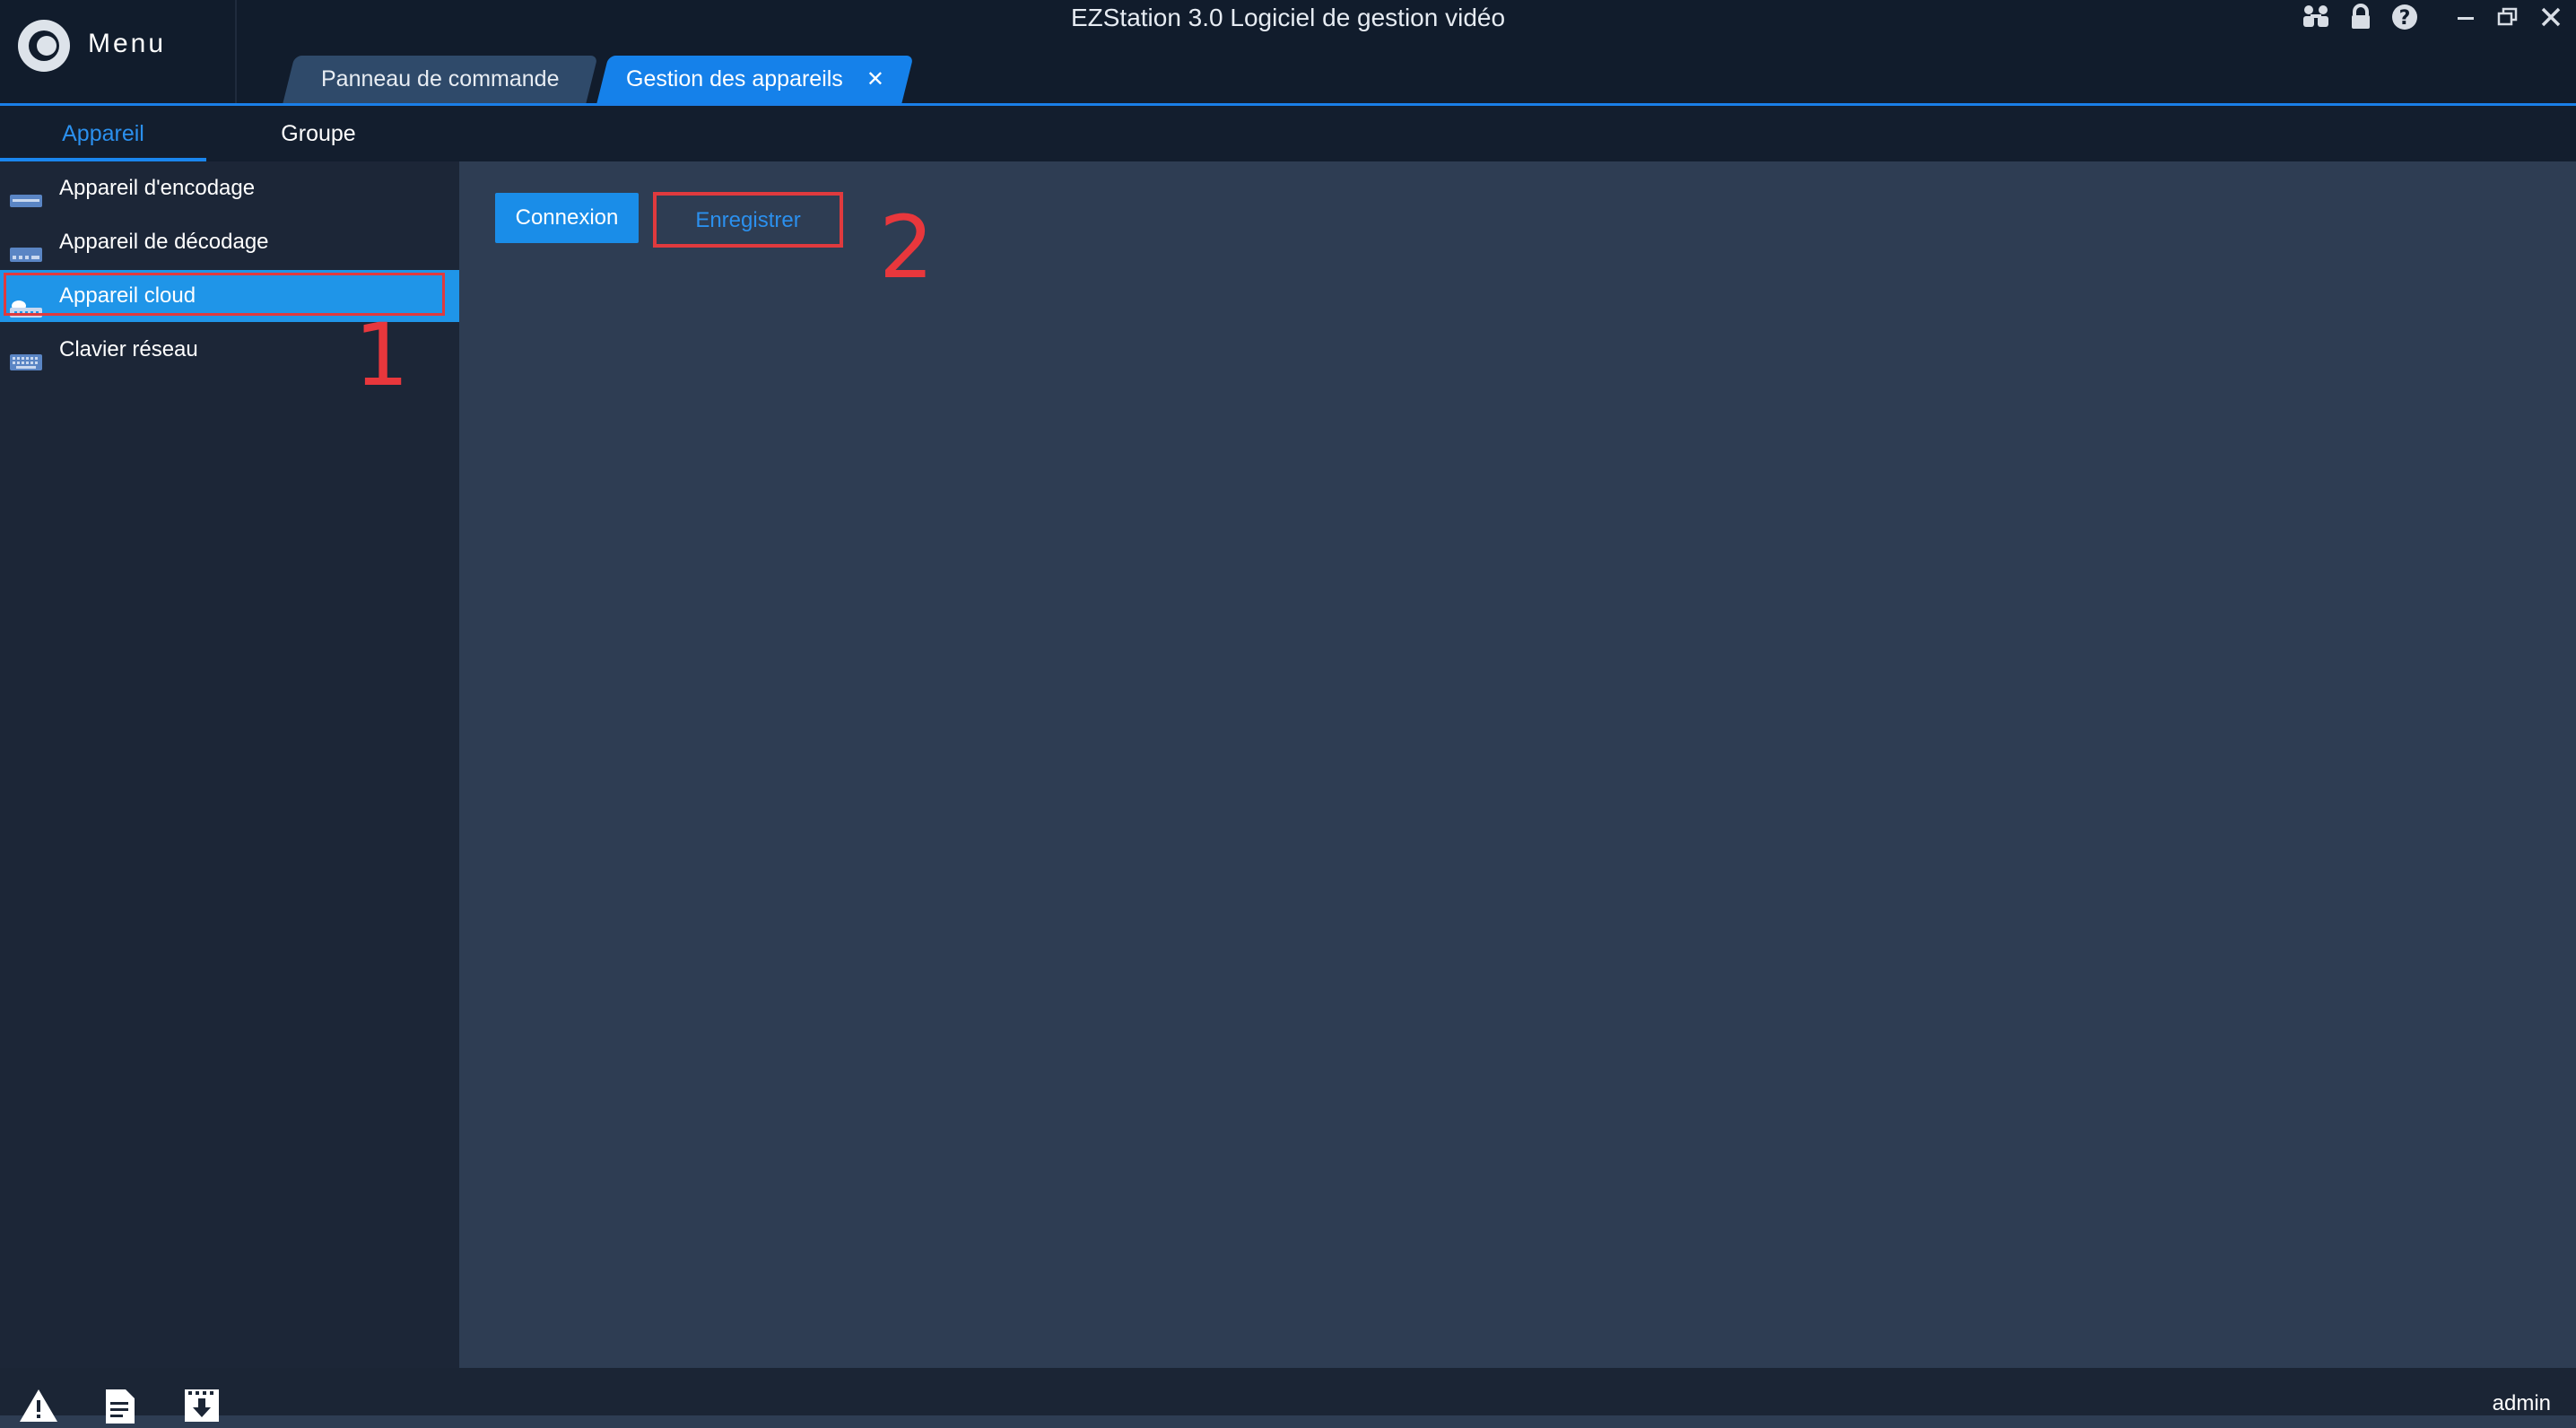 The height and width of the screenshot is (1428, 2576). Describe the element at coordinates (157, 188) in the screenshot. I see `sidebar-item-label: Appareil d'encodage` at that location.